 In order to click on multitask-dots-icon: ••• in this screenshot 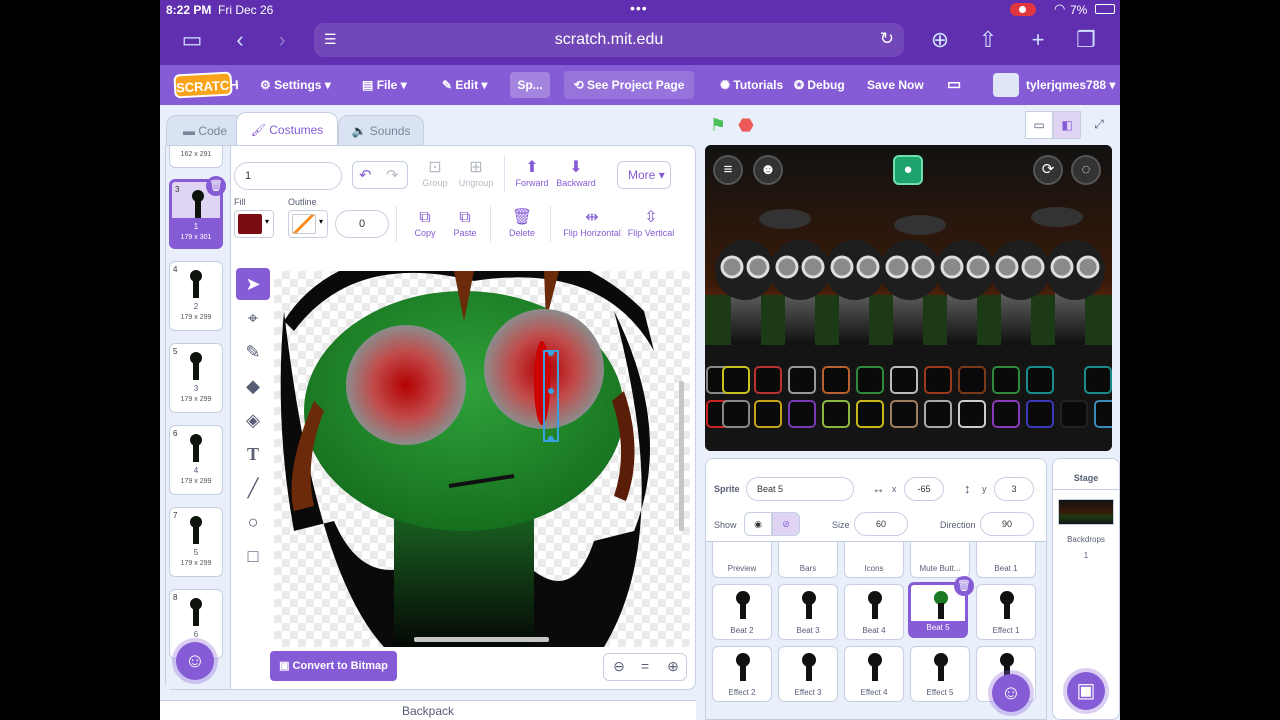, I will do `click(639, 8)`.